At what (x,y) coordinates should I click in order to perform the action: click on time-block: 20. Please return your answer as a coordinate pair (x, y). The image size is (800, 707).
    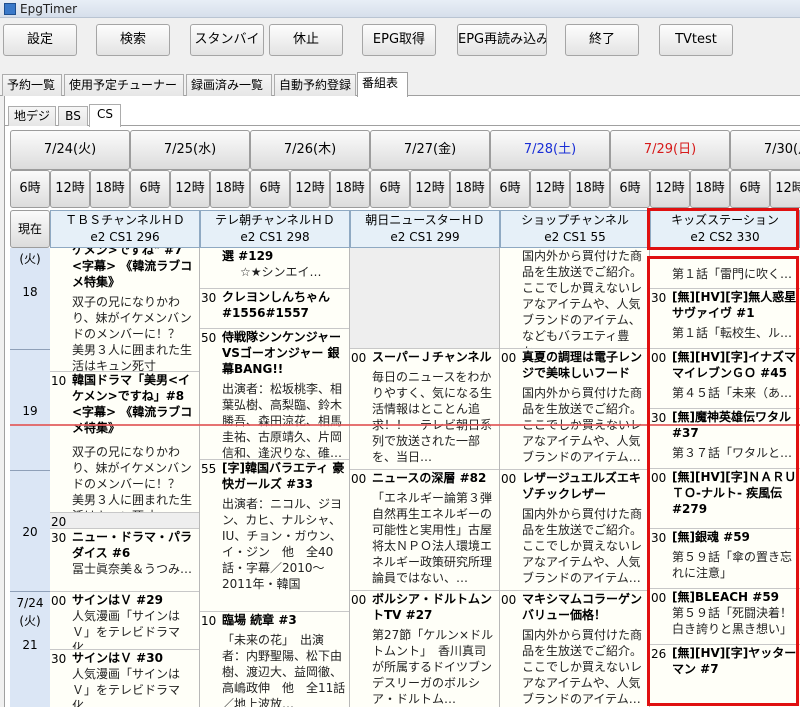
    Looking at the image, I should click on (30, 530).